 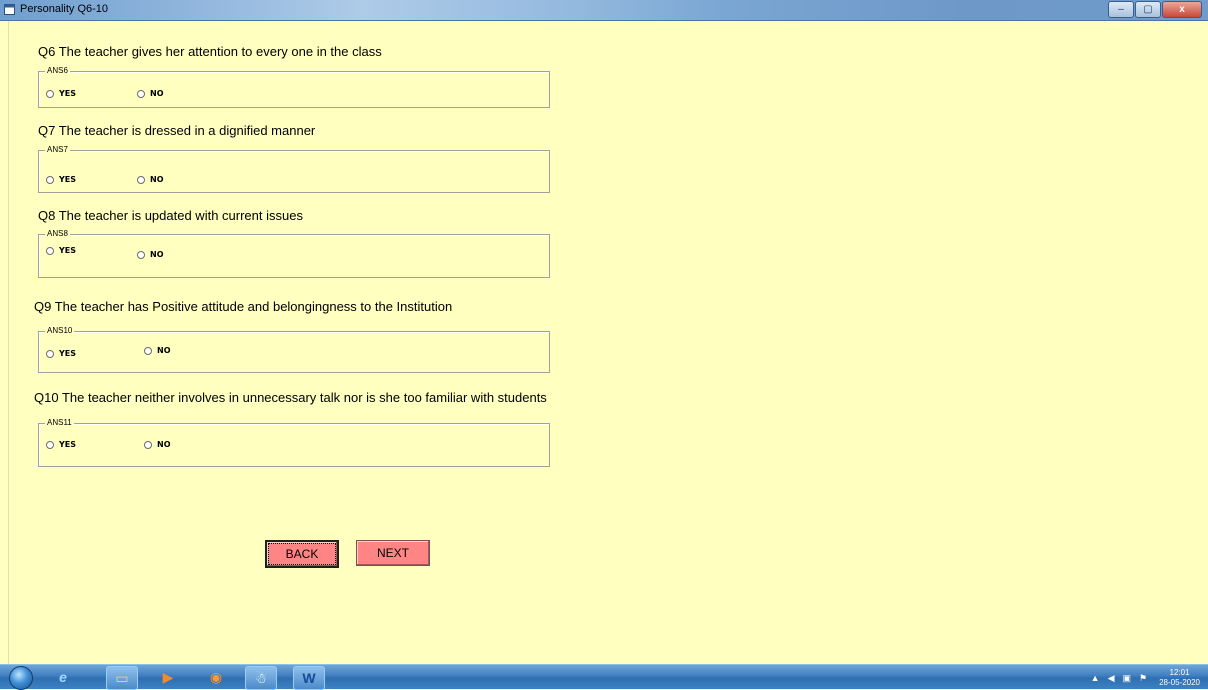 I want to click on q7-yes-radio: YES, so click(x=61, y=179).